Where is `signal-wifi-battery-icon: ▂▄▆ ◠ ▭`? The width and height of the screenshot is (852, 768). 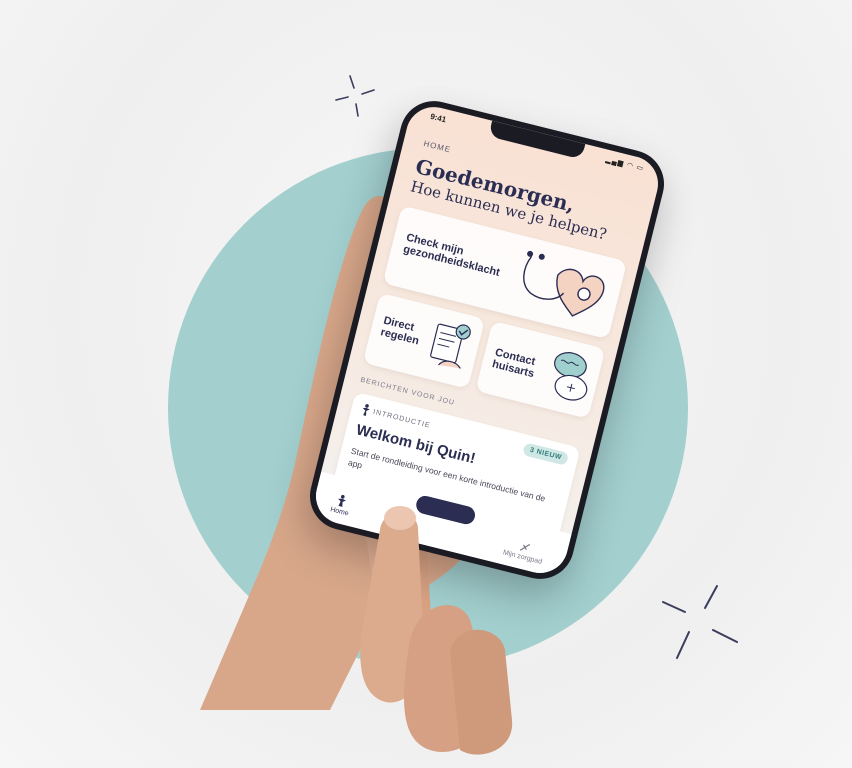 signal-wifi-battery-icon: ▂▄▆ ◠ ▭ is located at coordinates (624, 164).